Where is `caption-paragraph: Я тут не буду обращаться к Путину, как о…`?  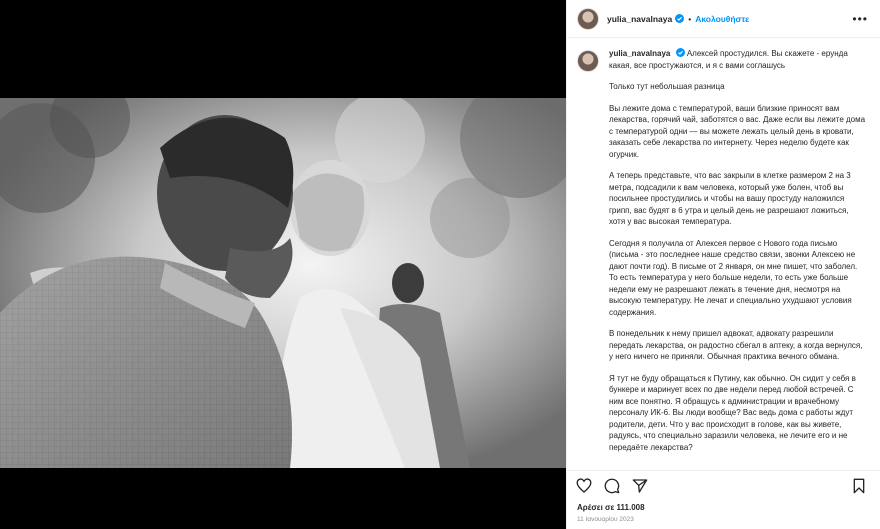 caption-paragraph: Я тут не буду обращаться к Путину, как о… is located at coordinates (732, 412).